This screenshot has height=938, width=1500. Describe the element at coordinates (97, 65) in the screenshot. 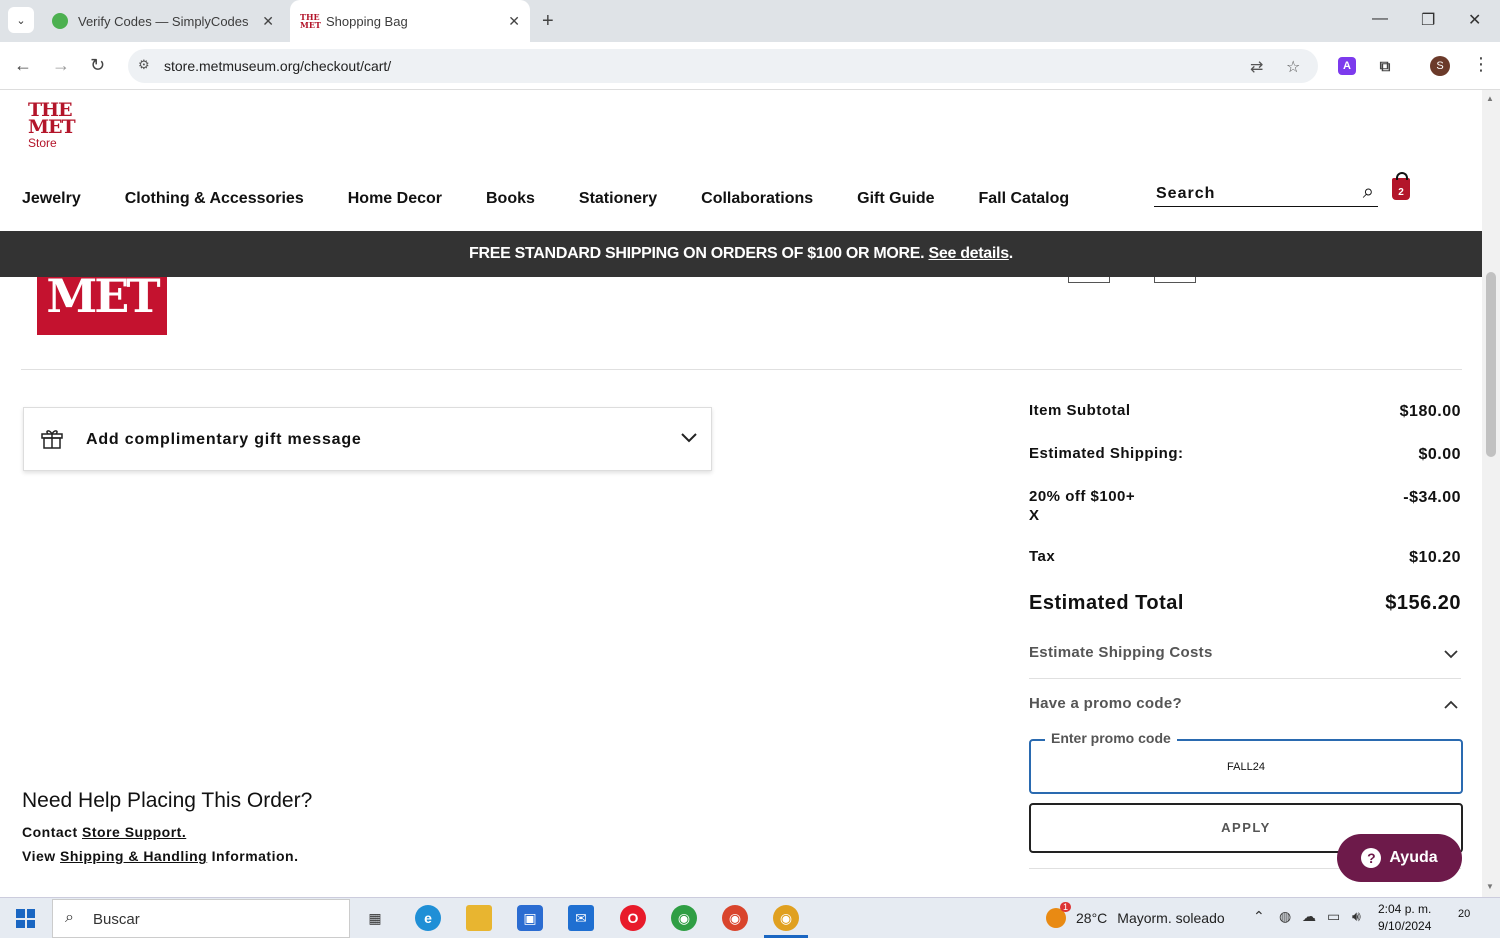

I see `reload-icon: ↻` at that location.